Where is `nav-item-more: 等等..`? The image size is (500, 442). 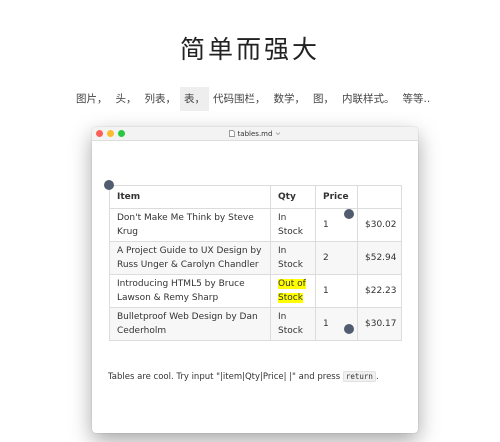
nav-item-more: 等等.. is located at coordinates (417, 99).